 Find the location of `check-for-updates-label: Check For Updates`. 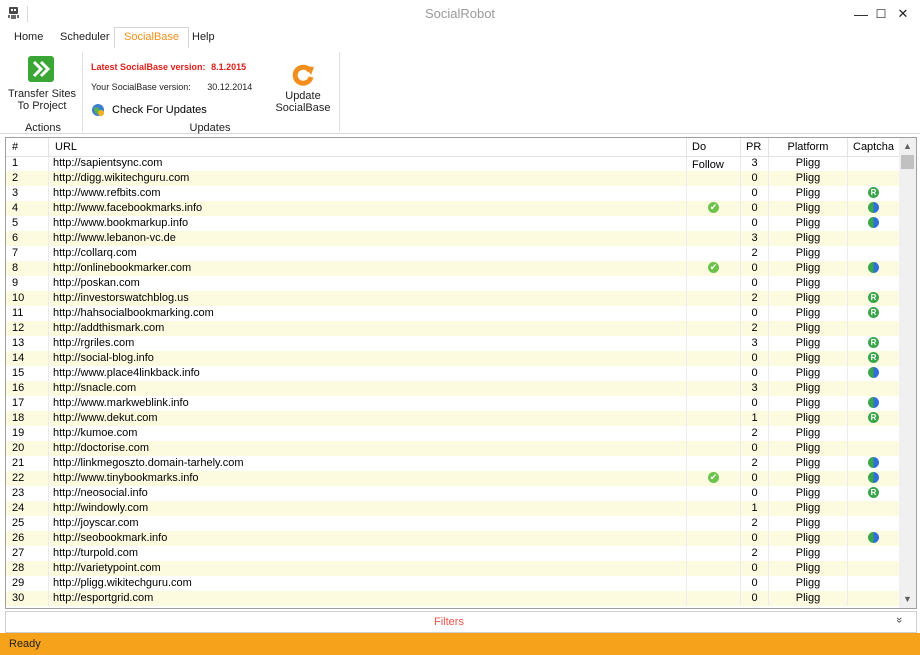

check-for-updates-label: Check For Updates is located at coordinates (159, 110).